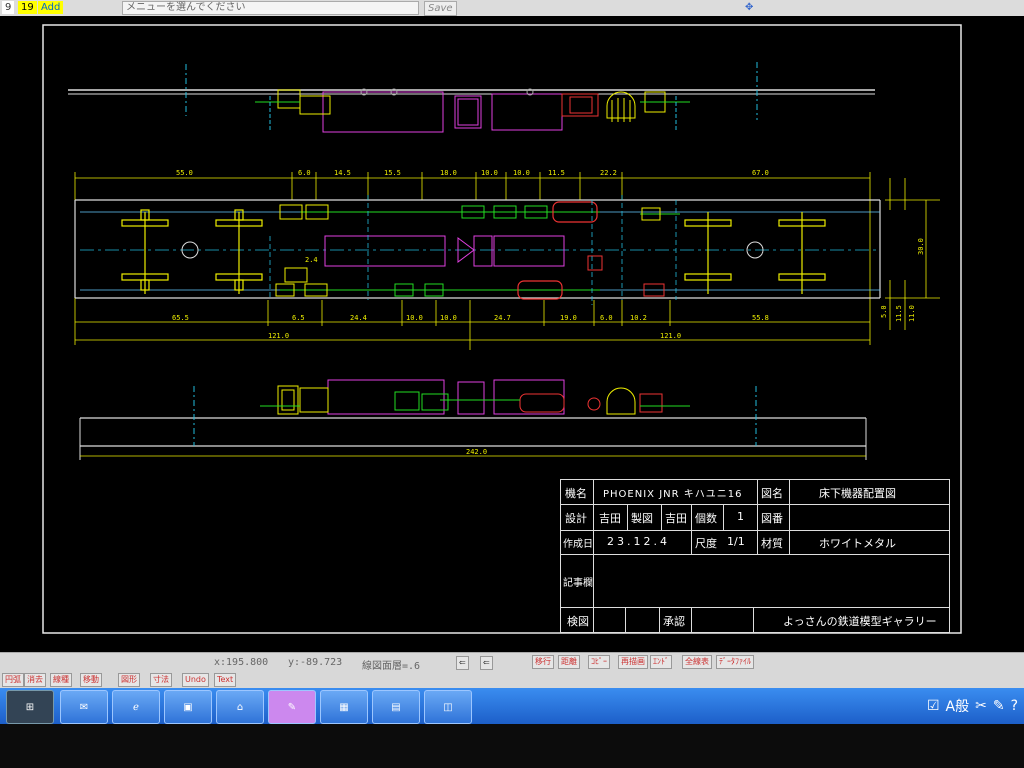  I want to click on dim-bot-6: 6.5, so click(298, 318).